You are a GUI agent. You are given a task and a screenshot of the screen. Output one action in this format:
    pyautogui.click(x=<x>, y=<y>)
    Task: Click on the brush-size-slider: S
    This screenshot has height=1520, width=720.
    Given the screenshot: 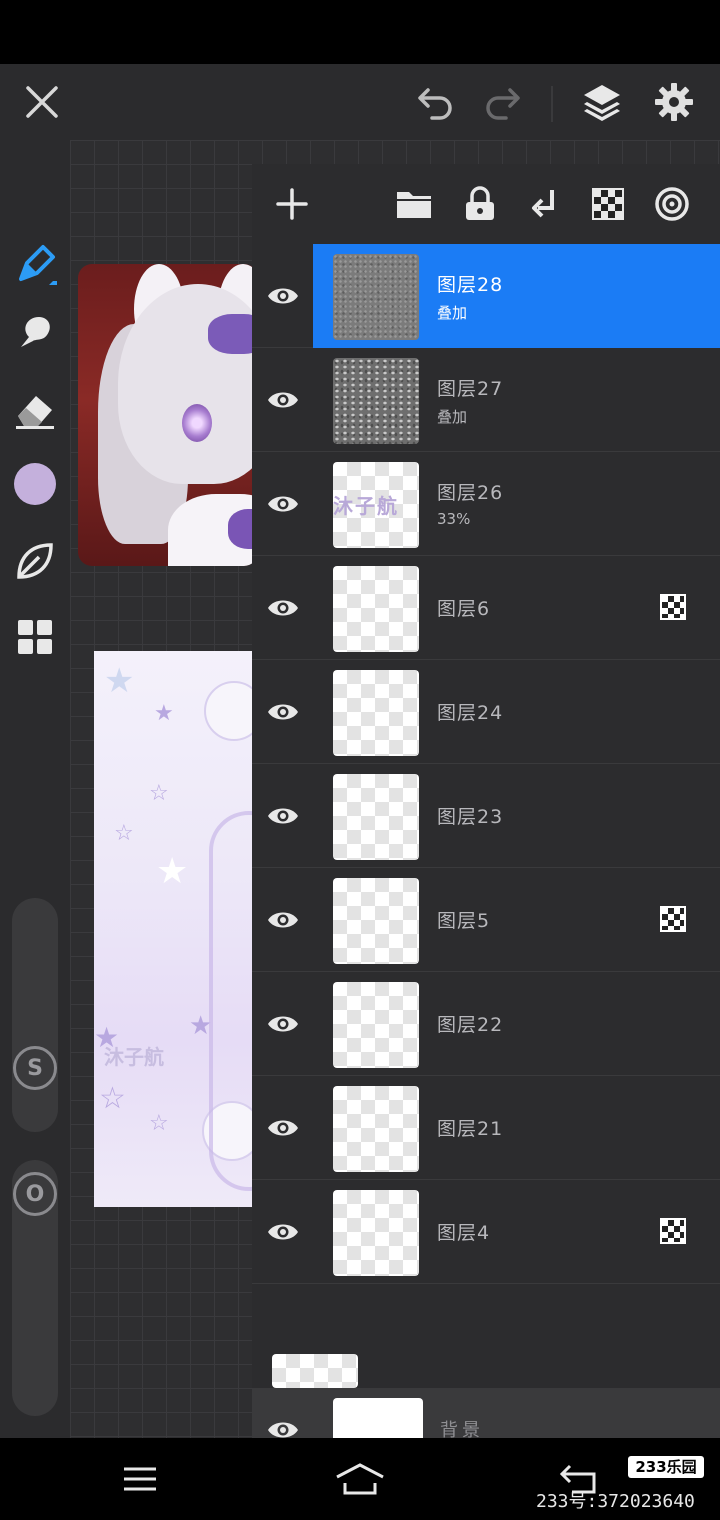 What is the action you would take?
    pyautogui.click(x=35, y=1015)
    